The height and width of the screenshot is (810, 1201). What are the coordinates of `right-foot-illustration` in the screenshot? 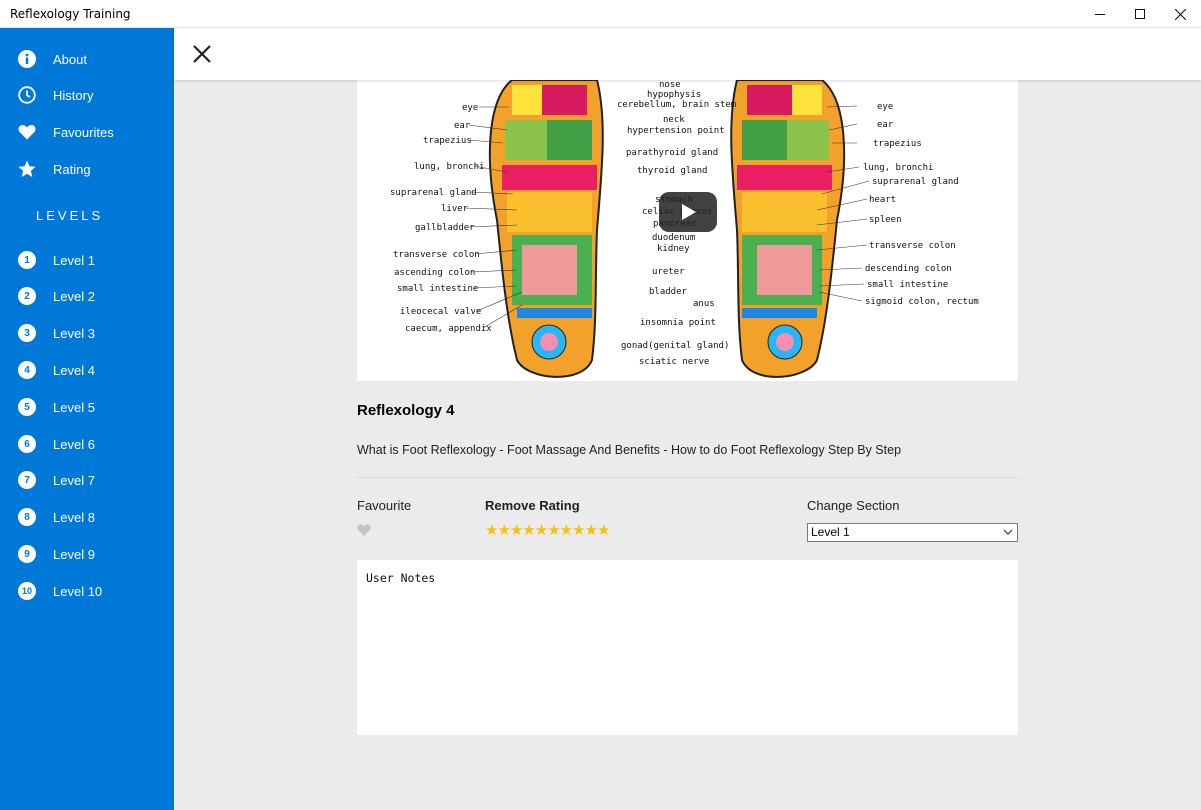 It's located at (788, 229).